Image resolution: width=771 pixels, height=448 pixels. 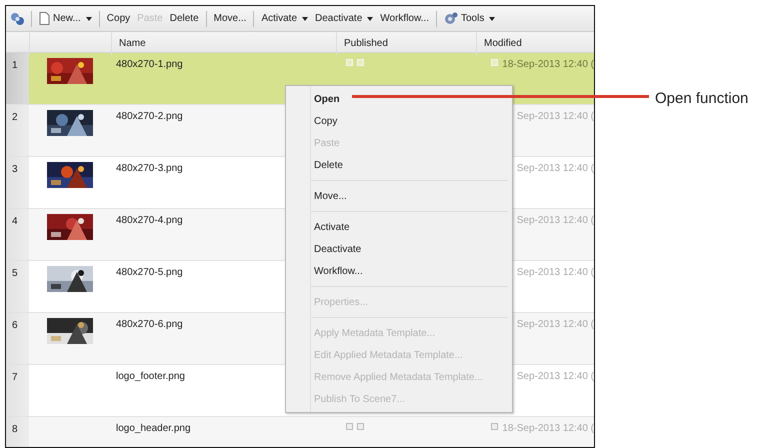 What do you see at coordinates (15, 325) in the screenshot?
I see `row-number: 6` at bounding box center [15, 325].